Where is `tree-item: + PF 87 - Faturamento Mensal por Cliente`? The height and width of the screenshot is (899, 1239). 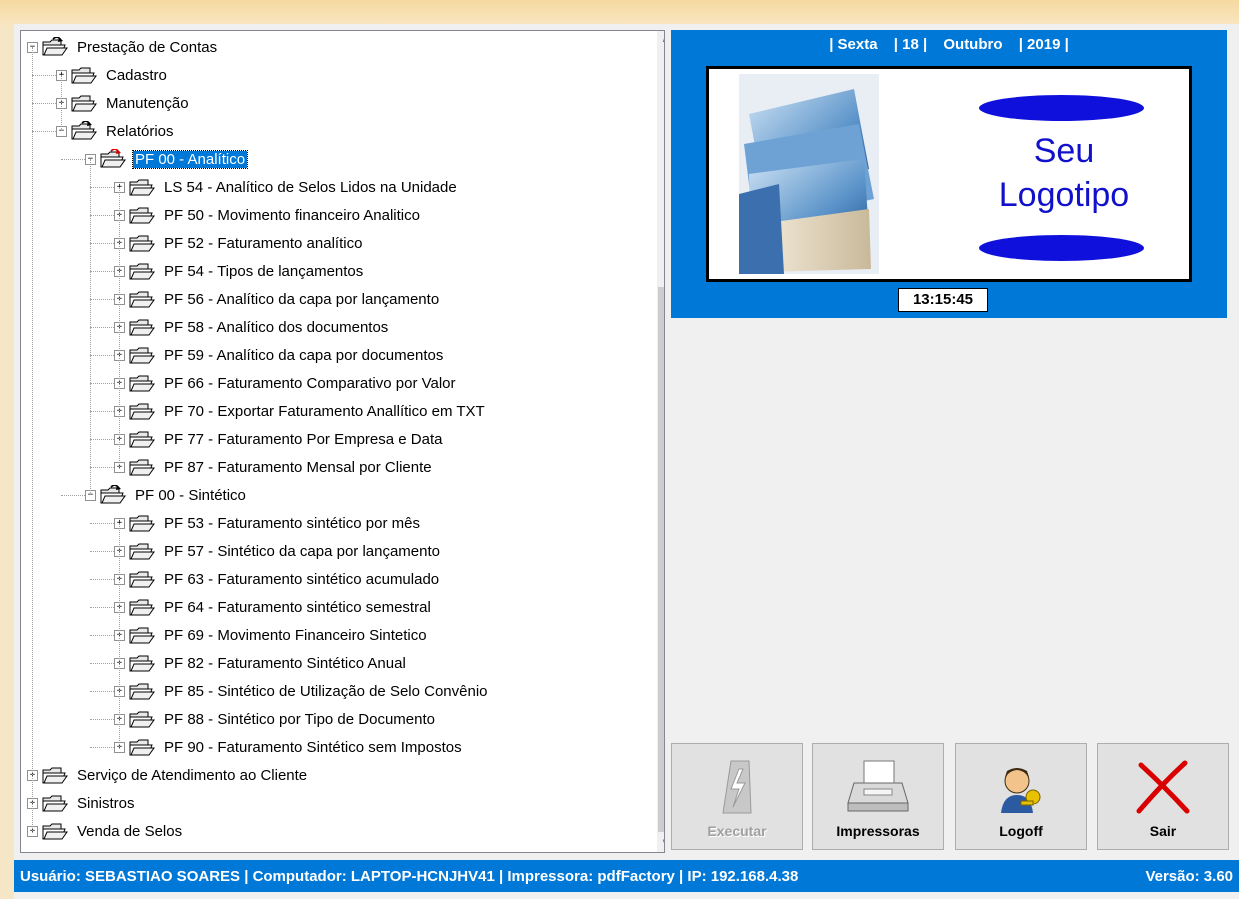 tree-item: + PF 87 - Faturamento Mensal por Cliente is located at coordinates (274, 467).